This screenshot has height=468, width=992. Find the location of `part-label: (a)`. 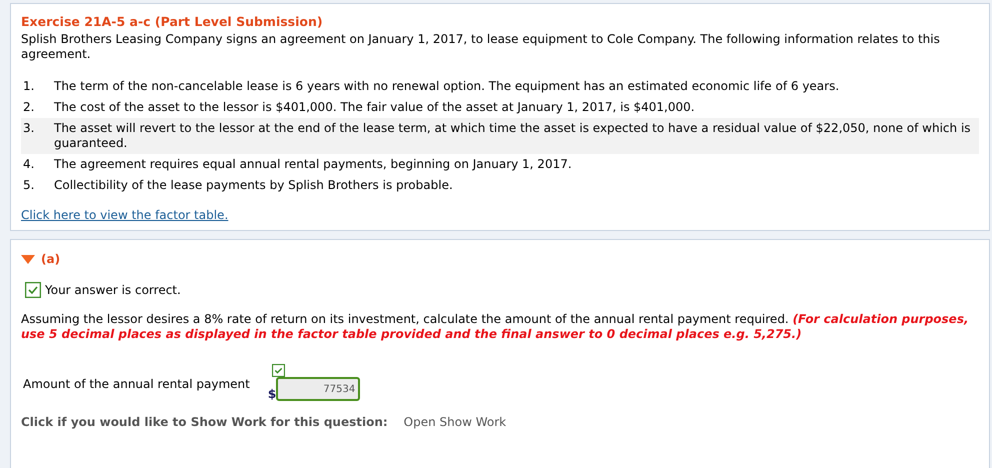

part-label: (a) is located at coordinates (50, 259).